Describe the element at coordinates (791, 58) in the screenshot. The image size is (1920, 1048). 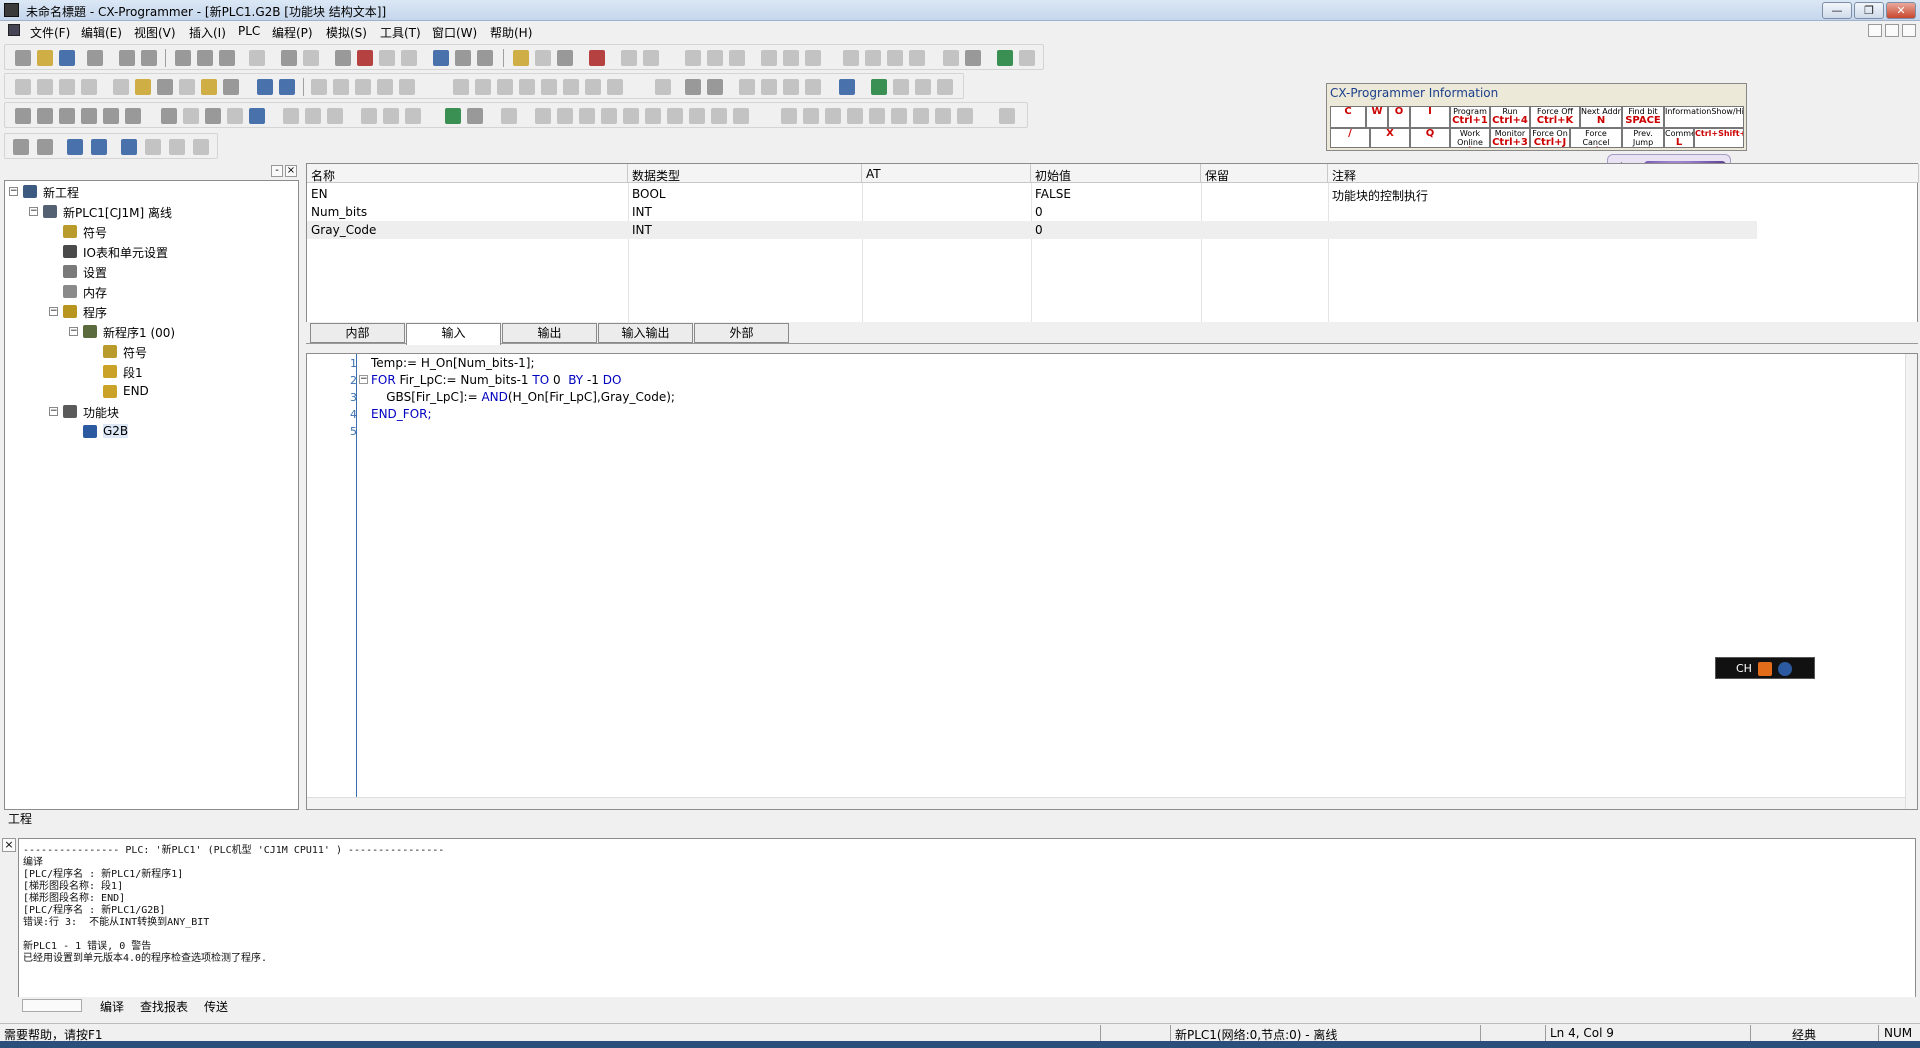
I see `reset-icon` at that location.